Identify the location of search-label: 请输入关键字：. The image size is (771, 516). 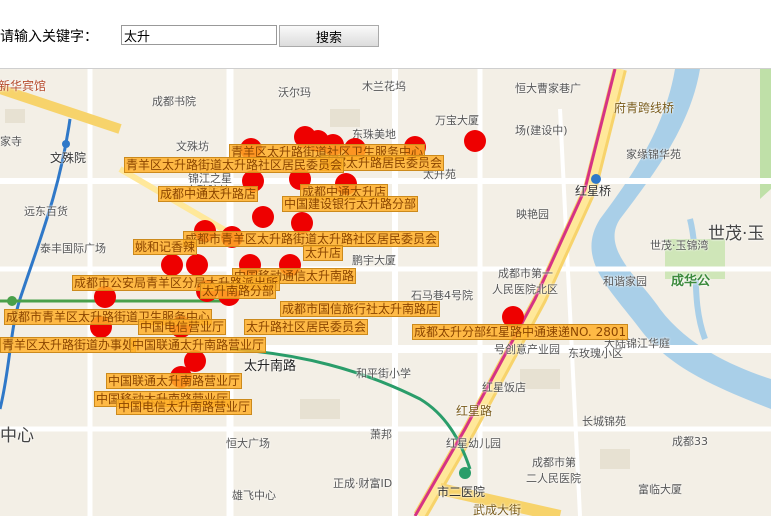
(49, 37).